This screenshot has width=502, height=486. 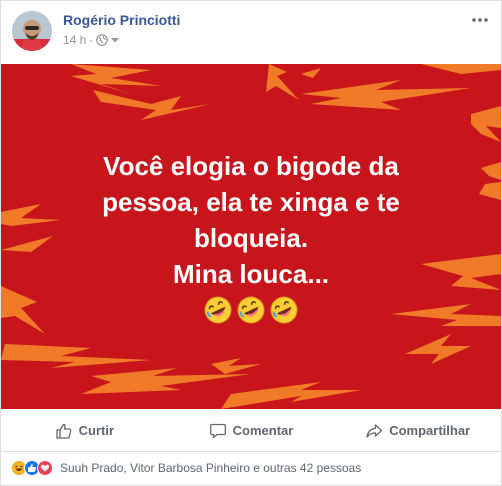 What do you see at coordinates (121, 20) in the screenshot?
I see `author-name: Rogério Princiotti` at bounding box center [121, 20].